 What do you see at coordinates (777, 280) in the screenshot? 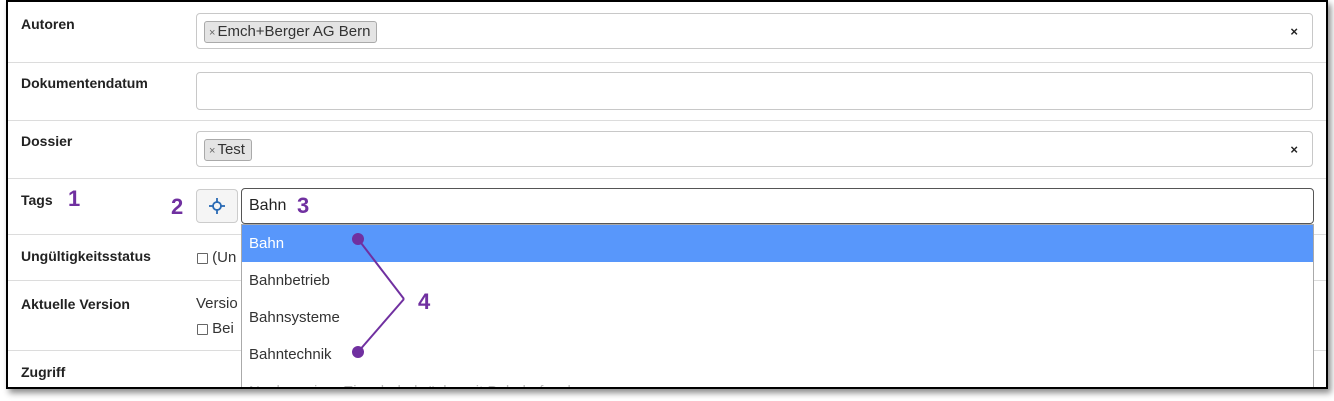
I see `tag-option: Bahnbetrieb` at bounding box center [777, 280].